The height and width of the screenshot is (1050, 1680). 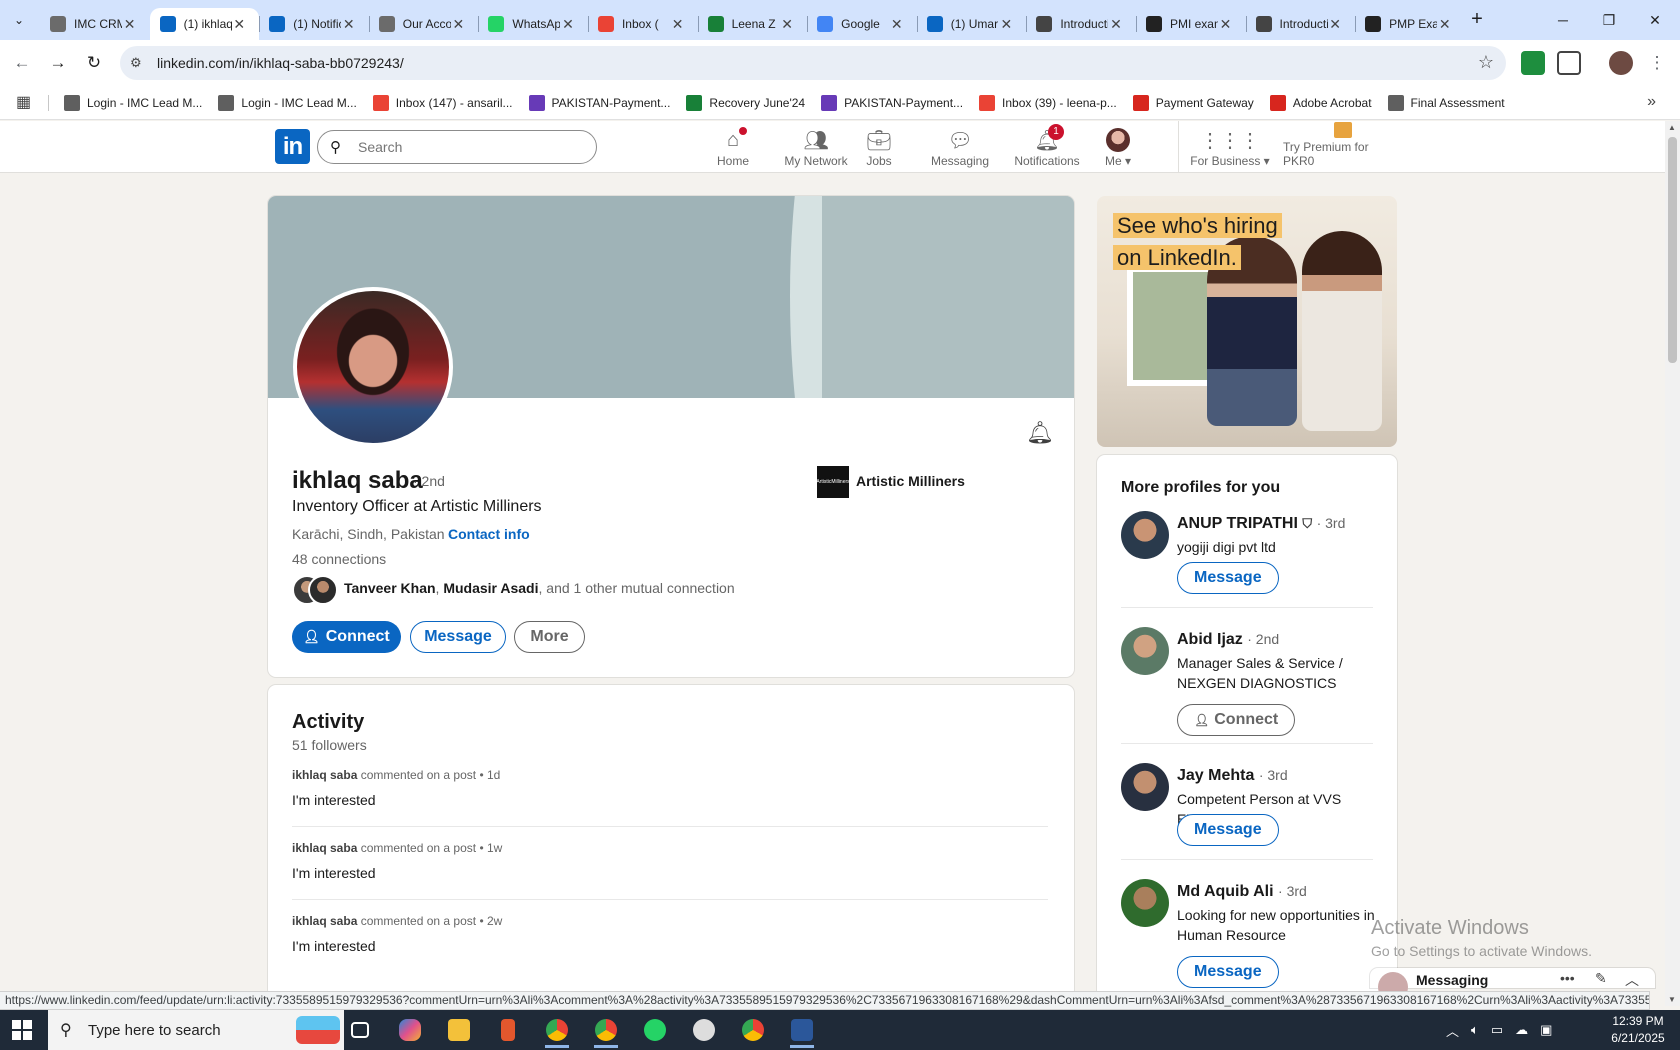 What do you see at coordinates (314, 24) in the screenshot?
I see `browser-tab: (1) Notifications✕` at bounding box center [314, 24].